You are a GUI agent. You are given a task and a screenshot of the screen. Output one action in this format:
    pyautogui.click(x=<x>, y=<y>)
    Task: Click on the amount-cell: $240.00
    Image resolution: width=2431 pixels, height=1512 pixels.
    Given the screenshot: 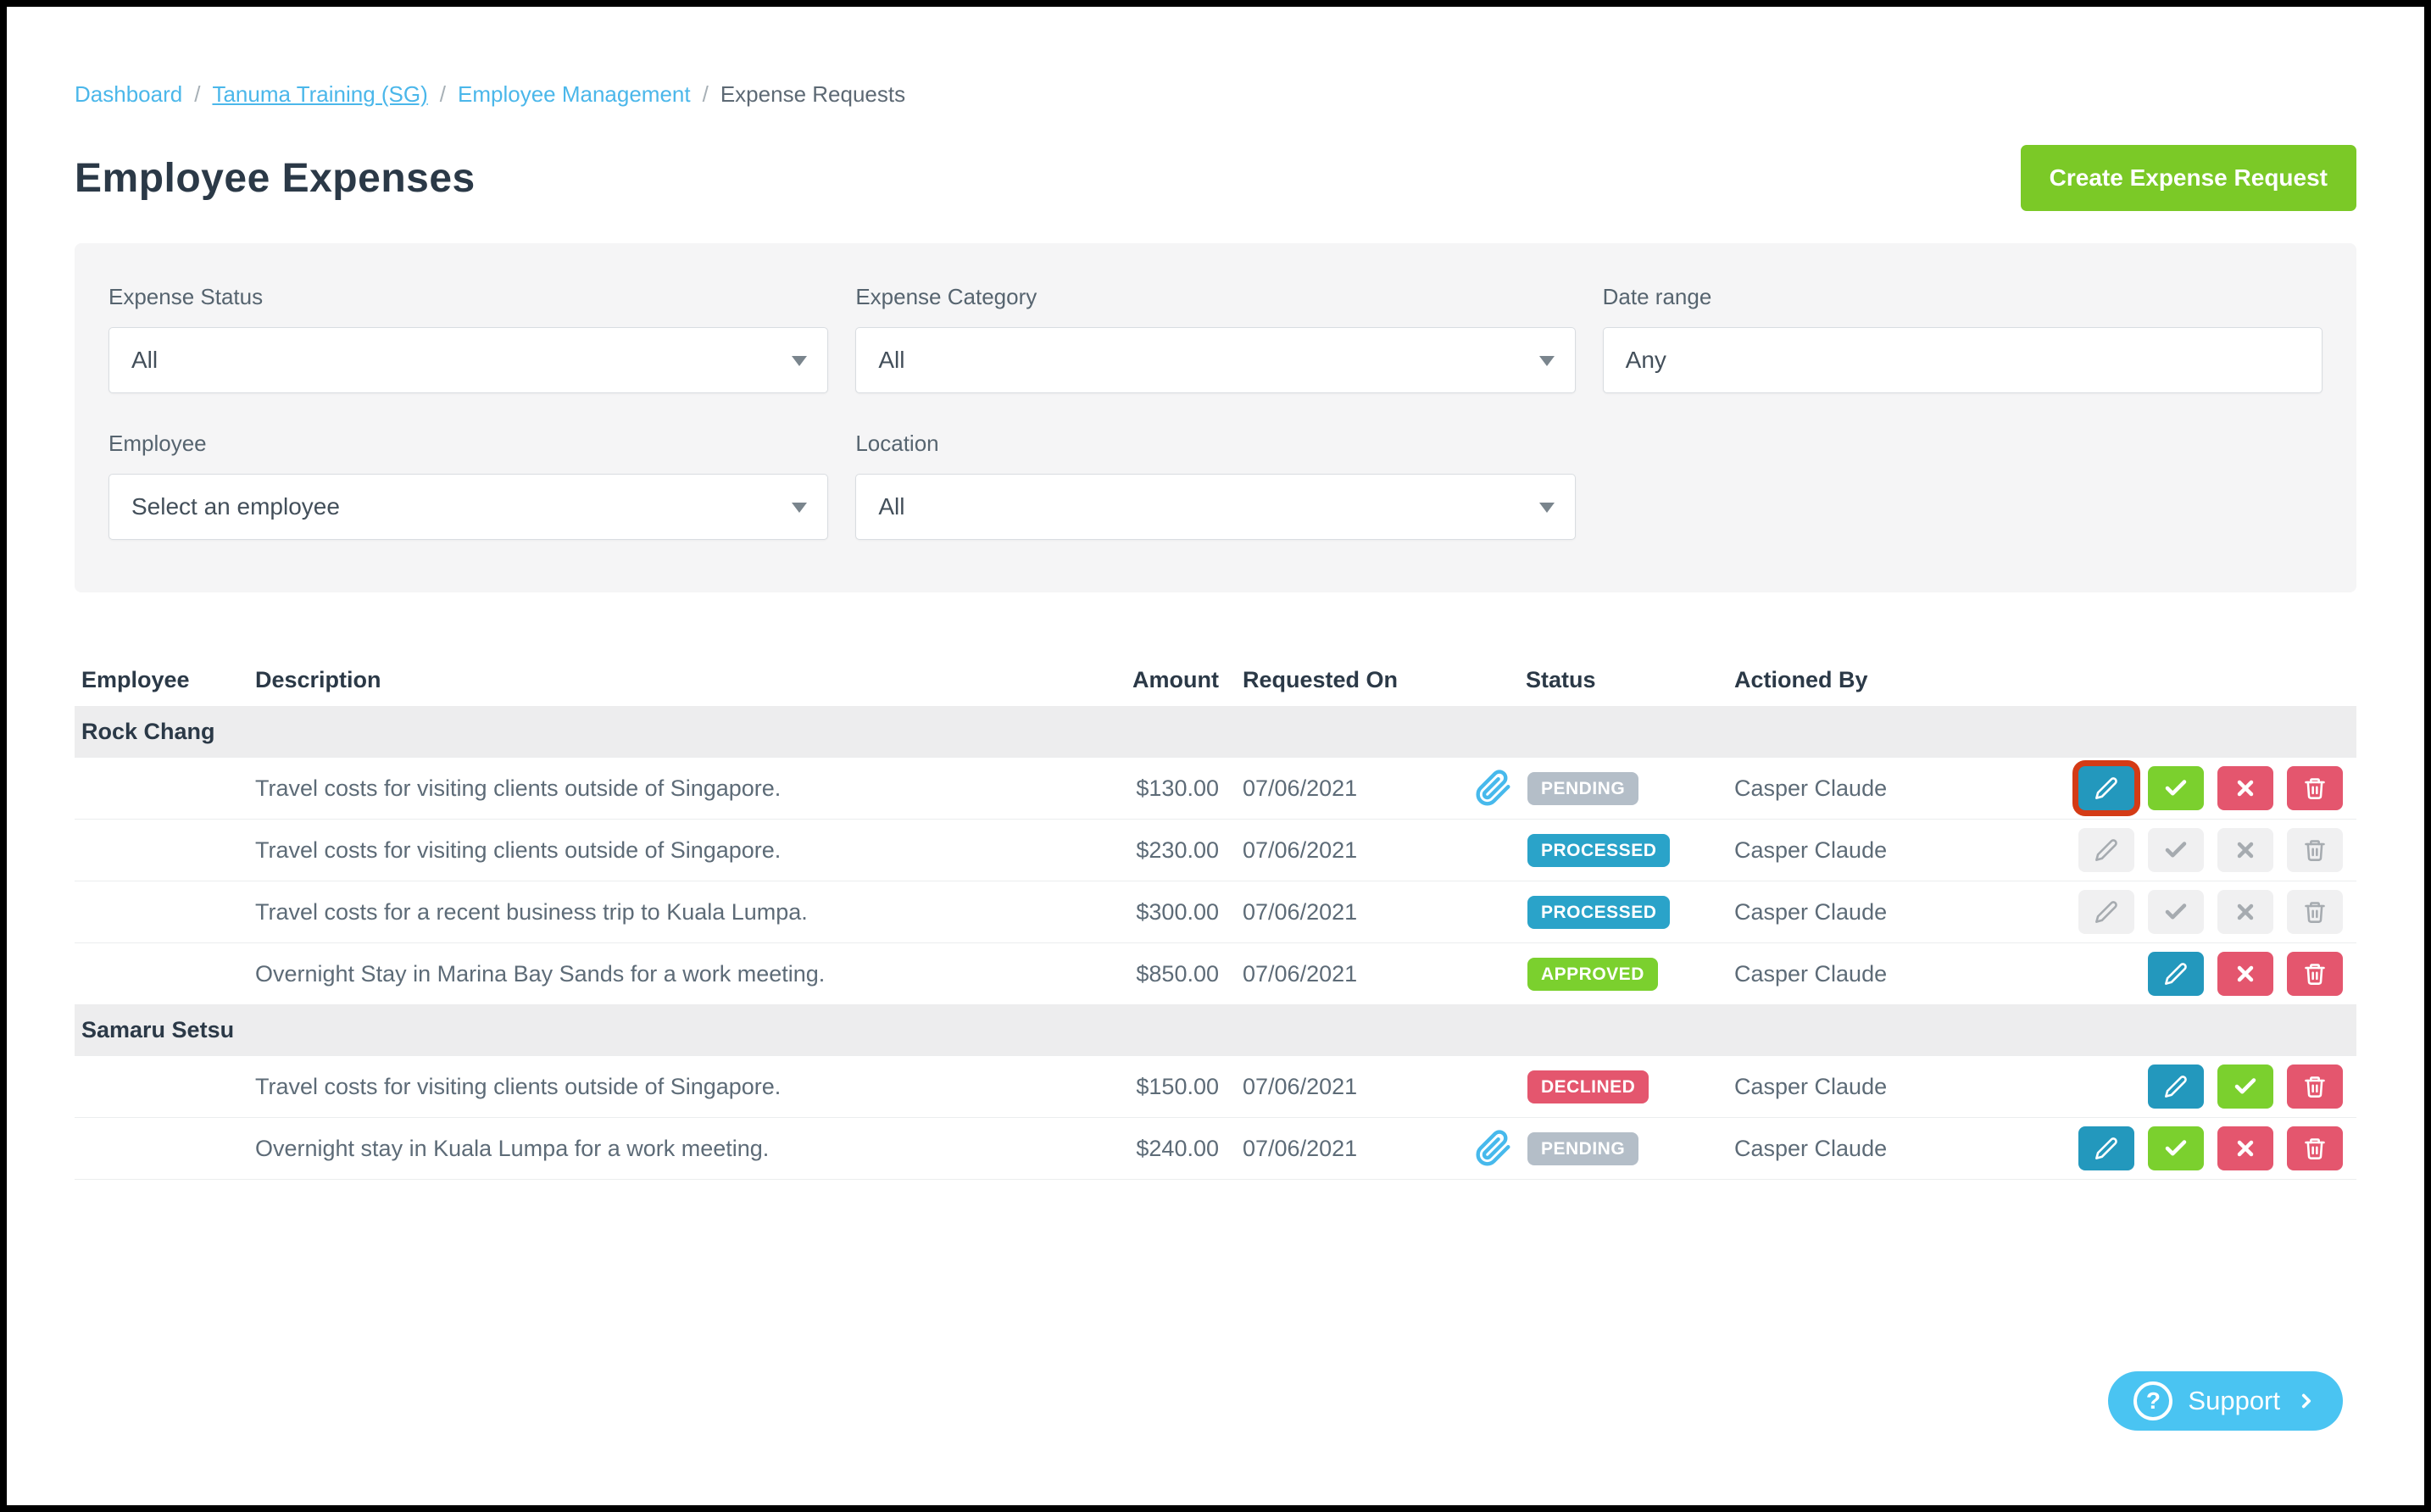 What is the action you would take?
    pyautogui.click(x=1177, y=1148)
    